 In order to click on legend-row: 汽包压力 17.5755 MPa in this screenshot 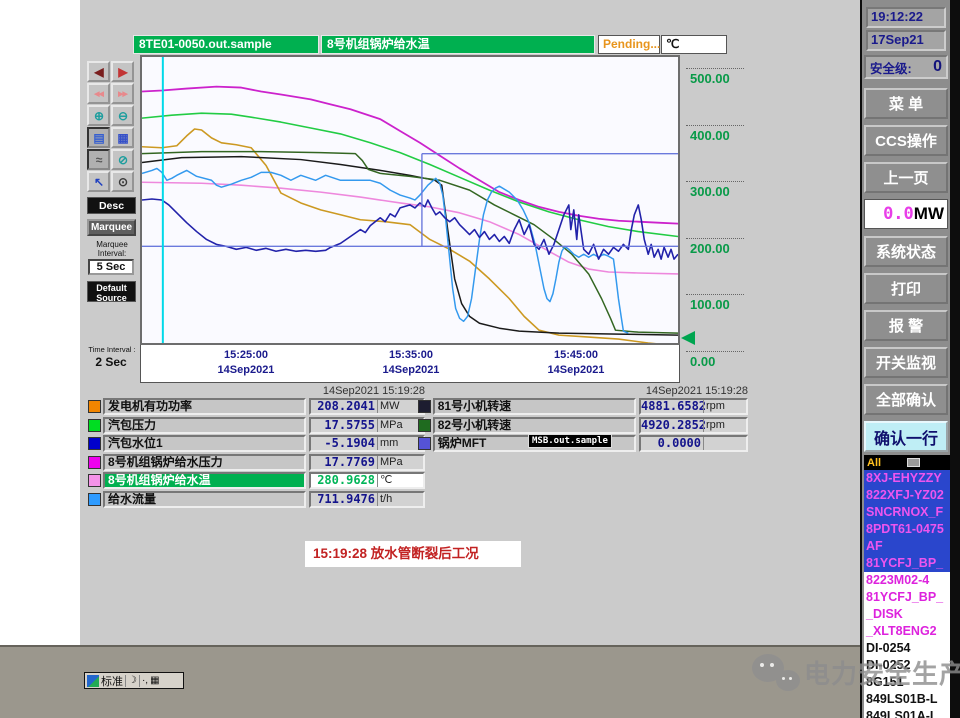, I will do `click(260, 425)`.